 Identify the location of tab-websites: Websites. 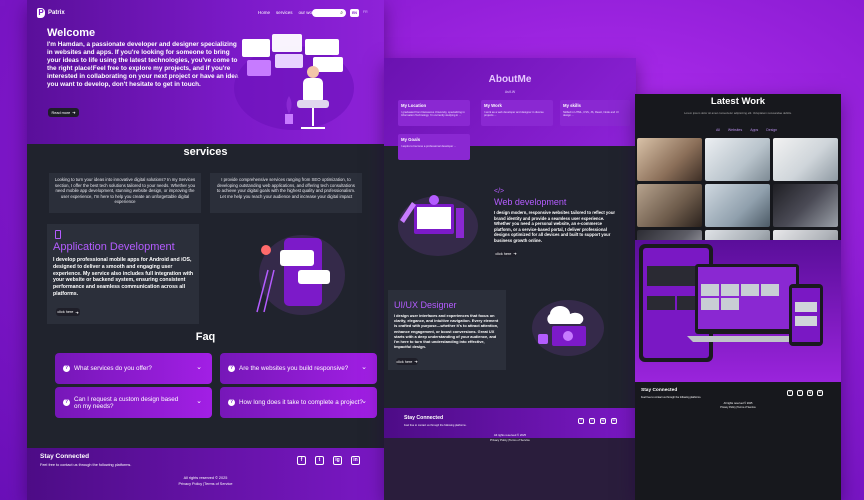
(735, 130).